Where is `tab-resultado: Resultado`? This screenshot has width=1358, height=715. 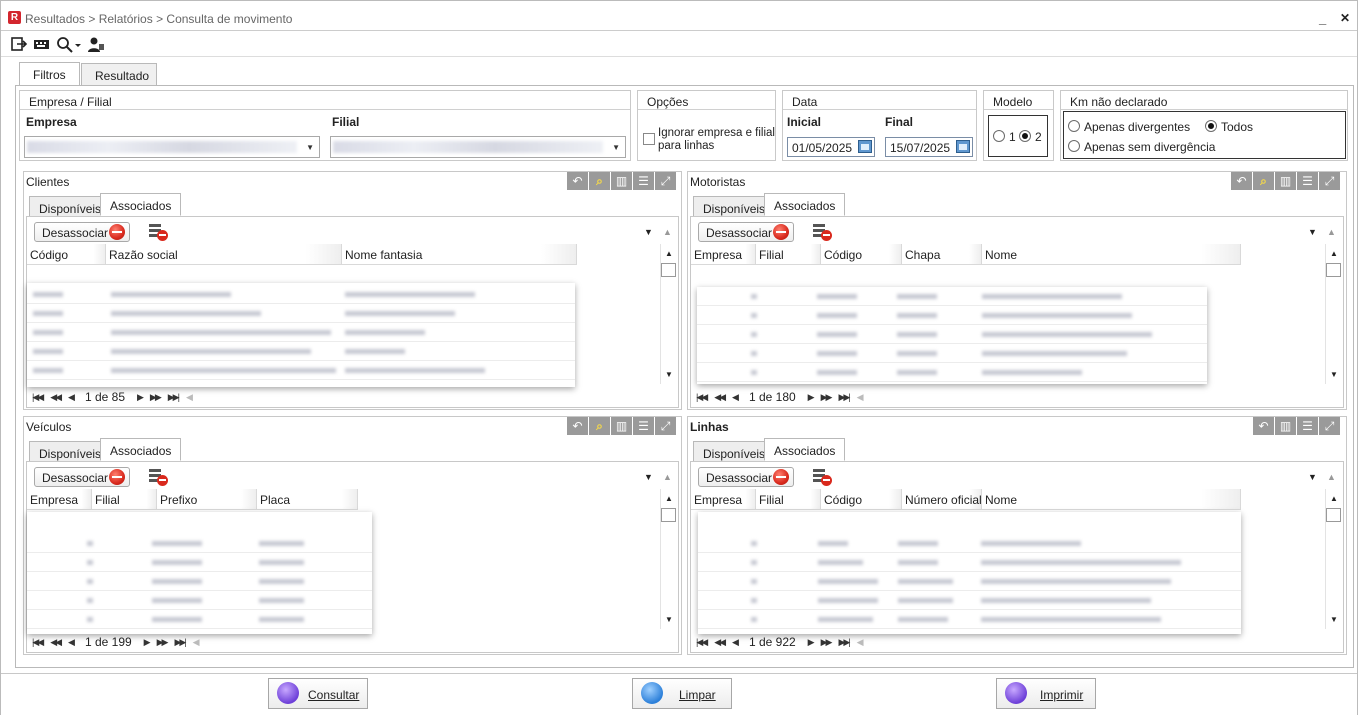 tab-resultado: Resultado is located at coordinates (119, 74).